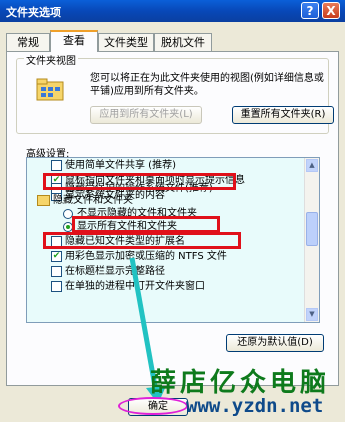 The image size is (345, 422). Describe the element at coordinates (312, 165) in the screenshot. I see `scroll-up-icon: ▲` at that location.